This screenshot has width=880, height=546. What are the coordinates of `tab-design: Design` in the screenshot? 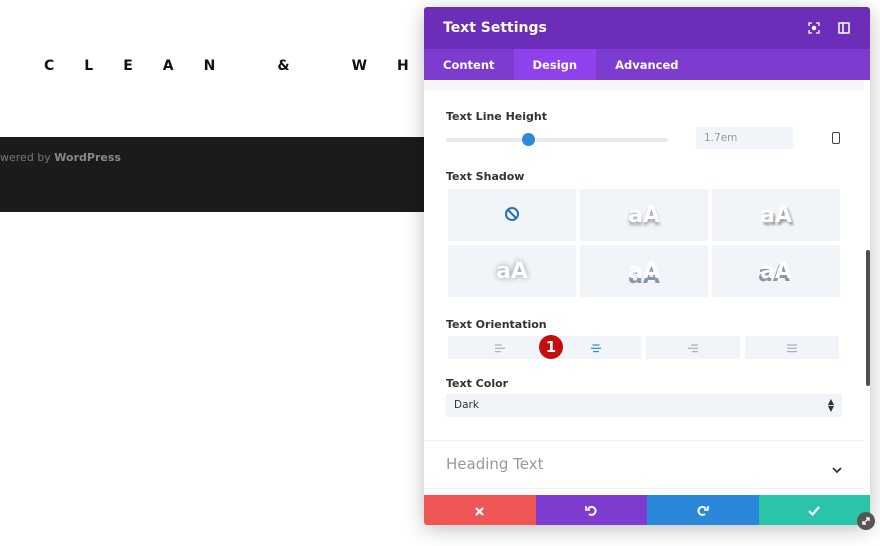 It's located at (555, 64).